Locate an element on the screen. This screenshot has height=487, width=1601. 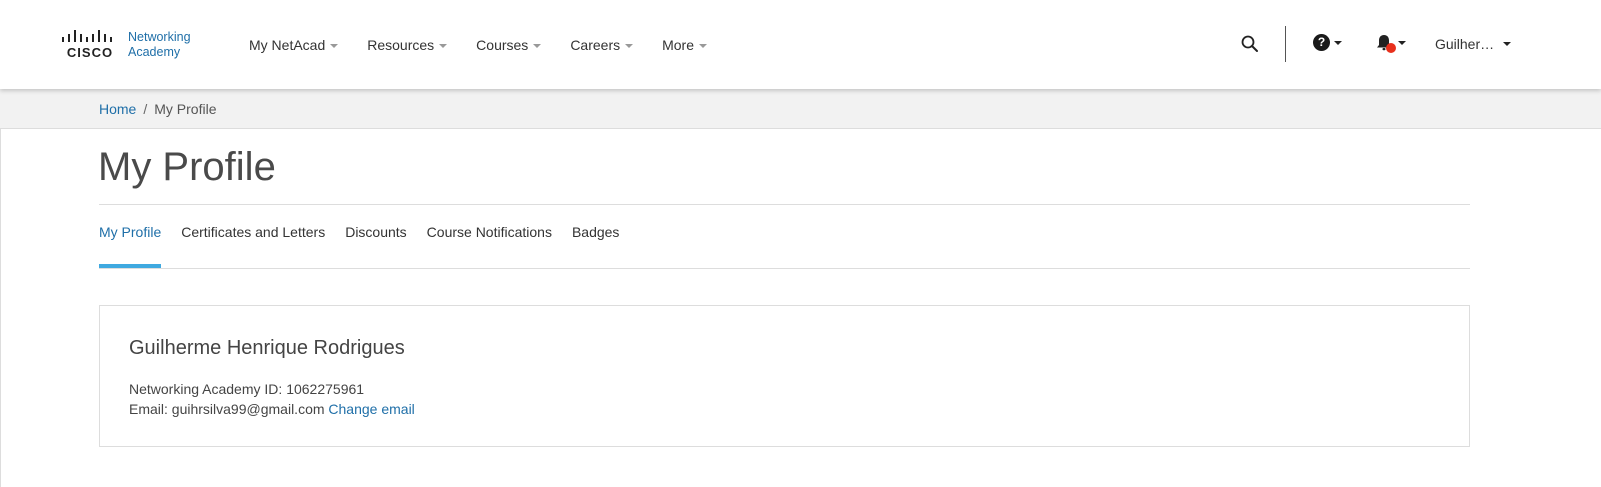
title-divider is located at coordinates (784, 204).